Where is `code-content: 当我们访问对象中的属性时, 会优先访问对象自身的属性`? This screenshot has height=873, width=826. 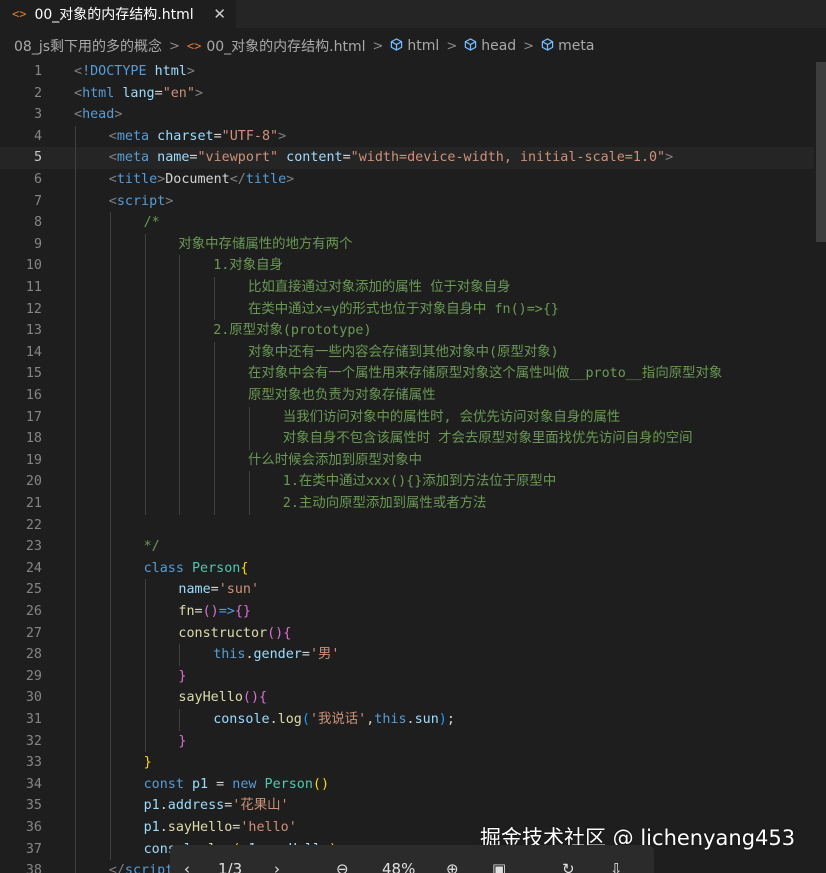 code-content: 当我们访问对象中的属性时, 会优先访问对象自身的属性 is located at coordinates (452, 418).